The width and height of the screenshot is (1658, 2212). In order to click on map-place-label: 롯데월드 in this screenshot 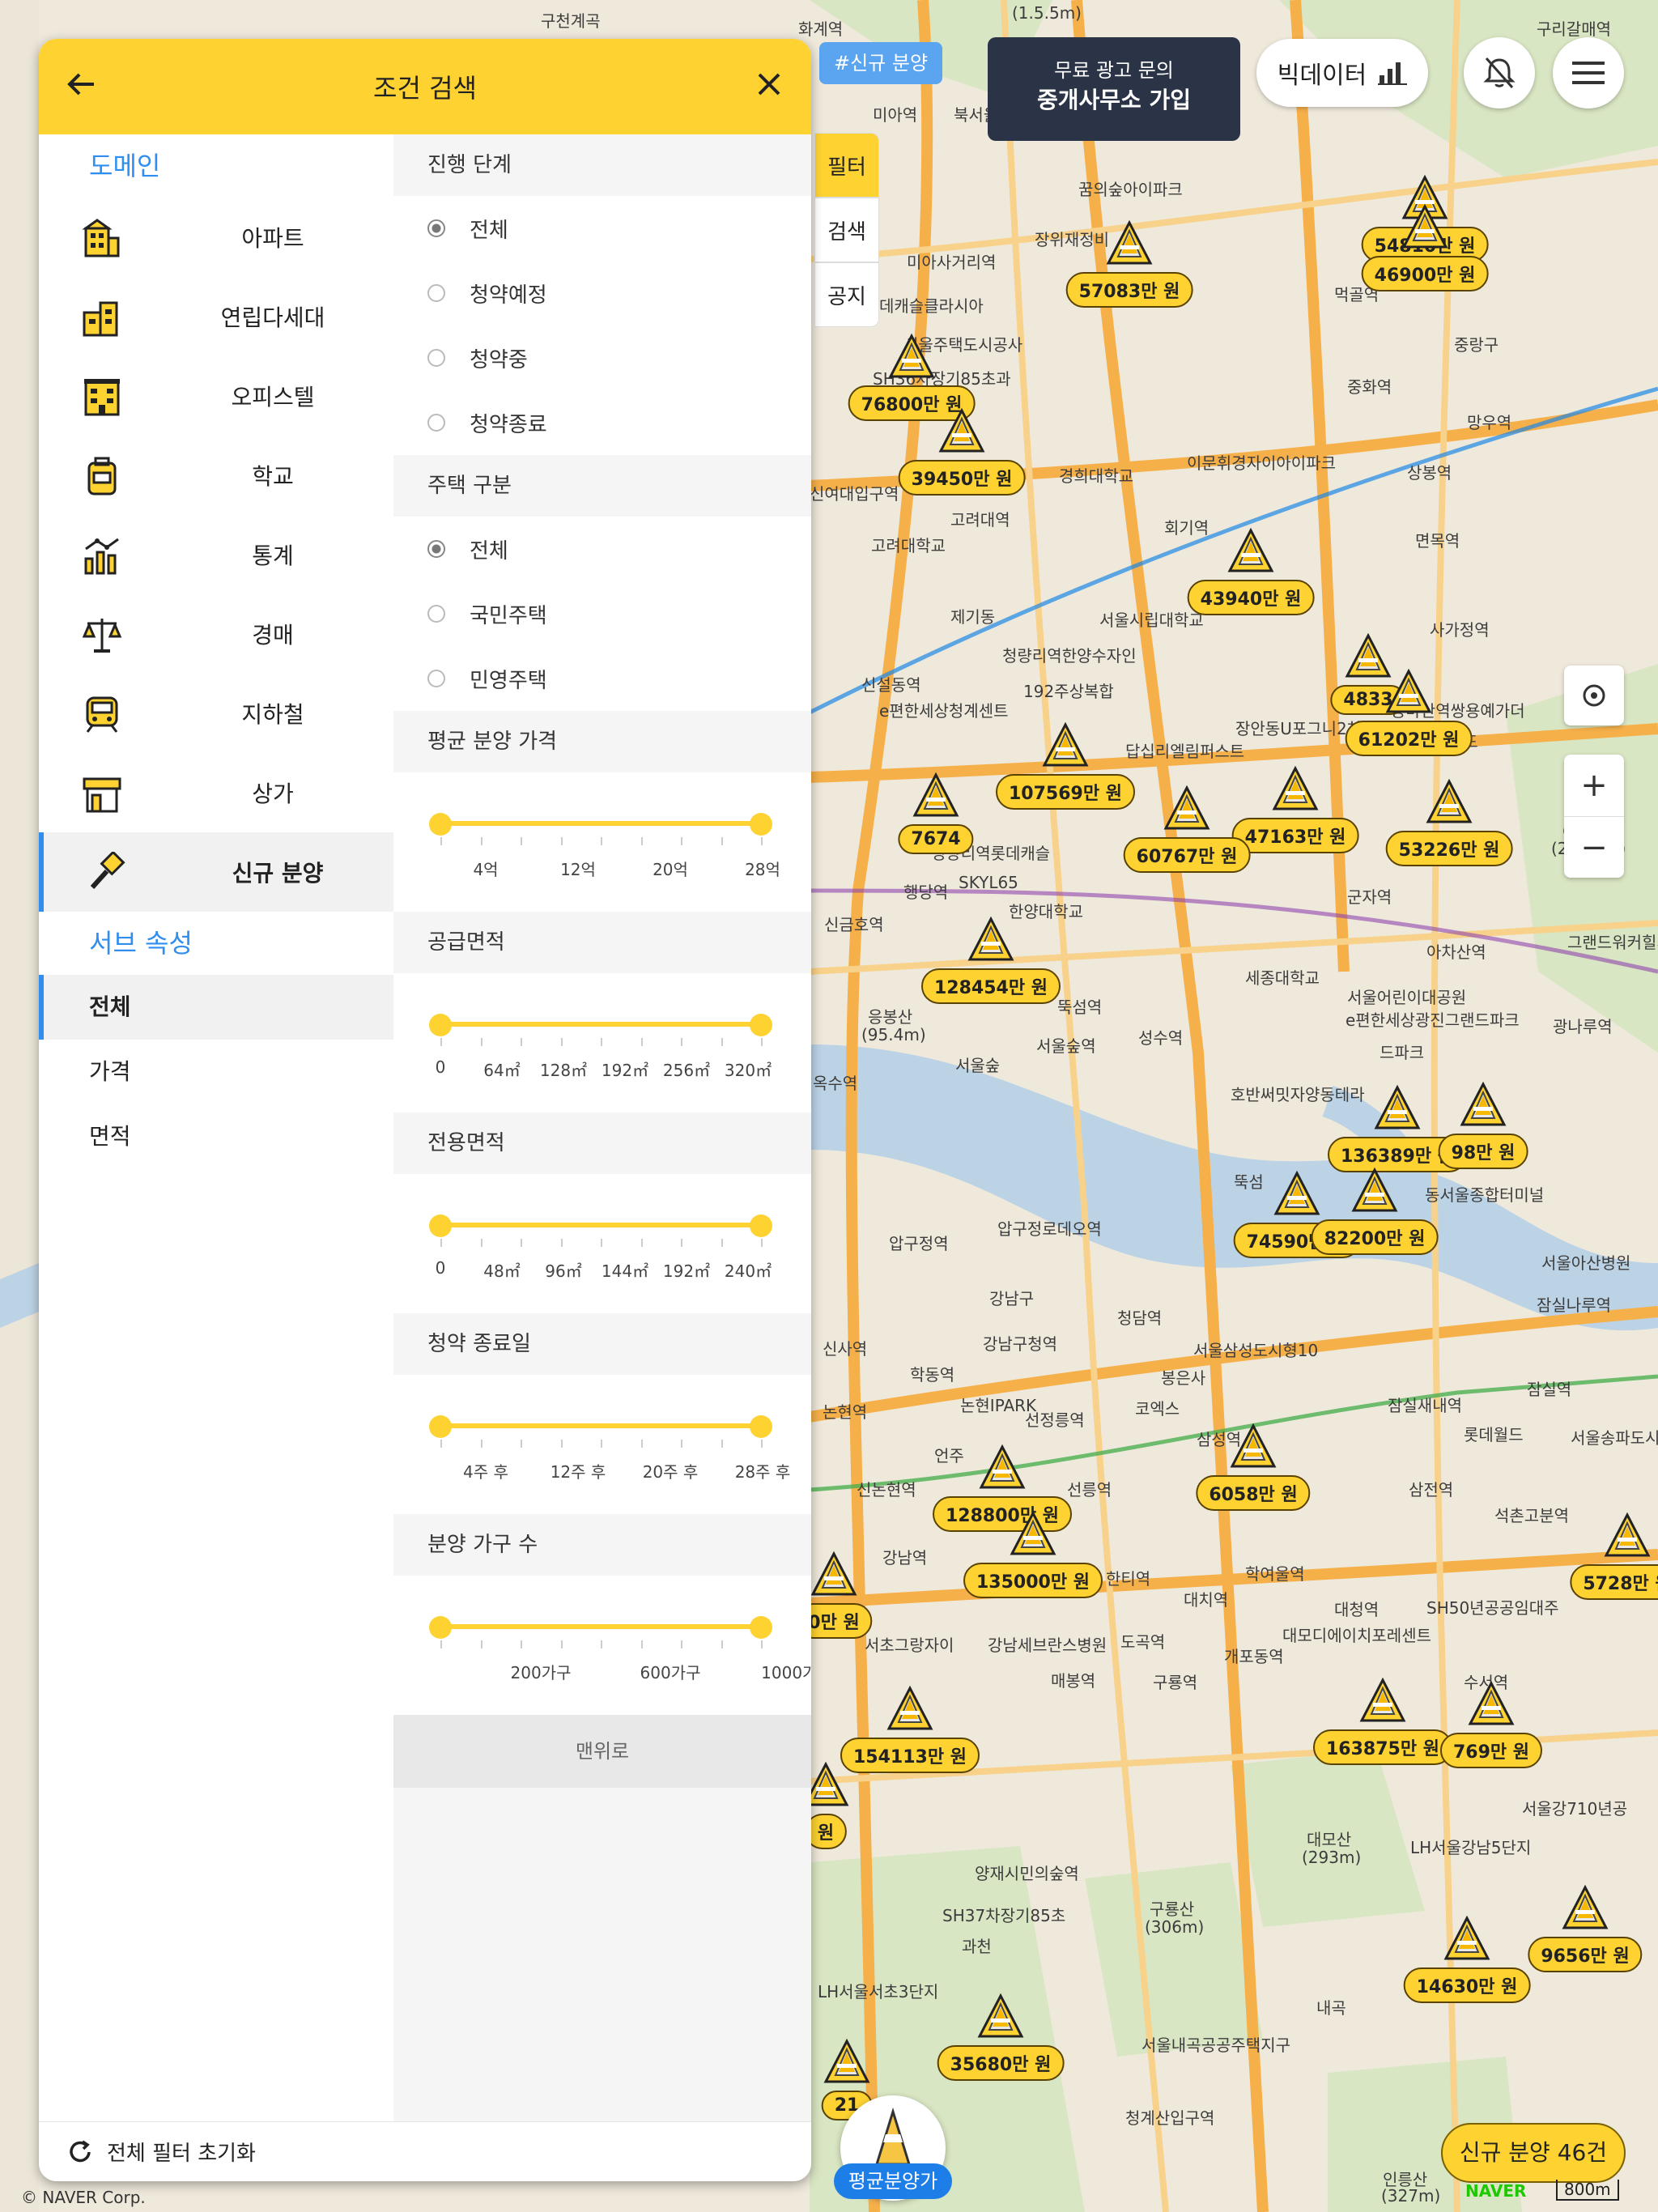, I will do `click(1494, 1435)`.